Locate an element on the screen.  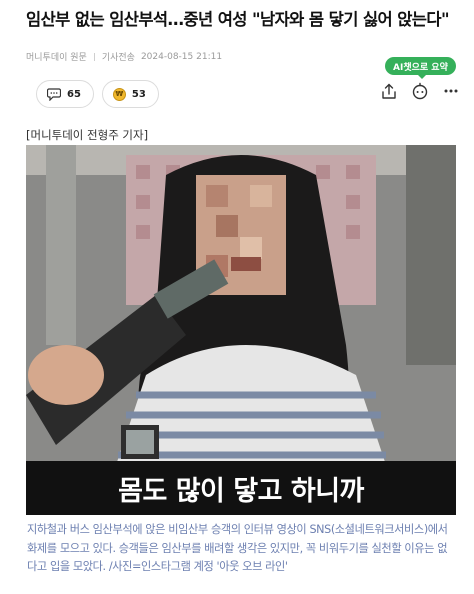
photo-subtitle-bar: 몸도 많이 닿고 하니까 is located at coordinates (241, 488).